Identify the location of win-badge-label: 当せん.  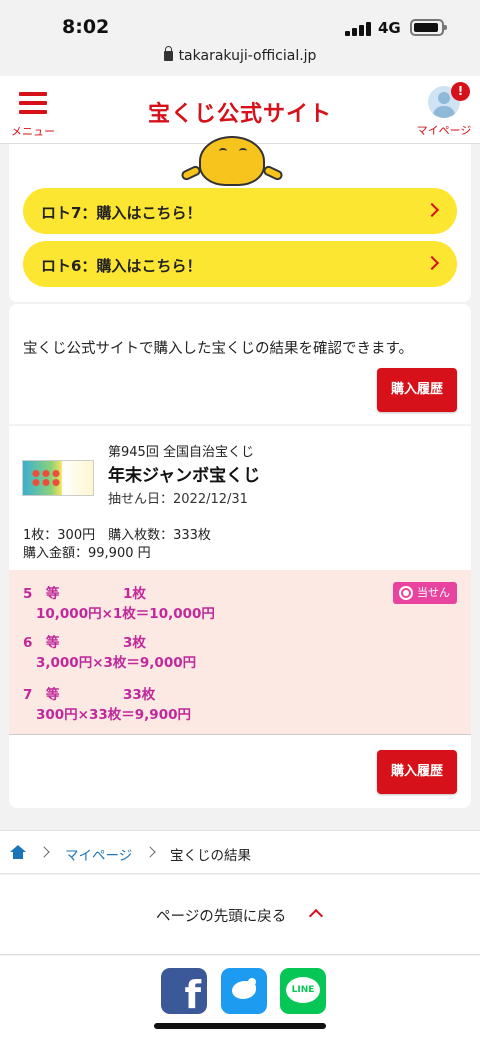
(433, 592).